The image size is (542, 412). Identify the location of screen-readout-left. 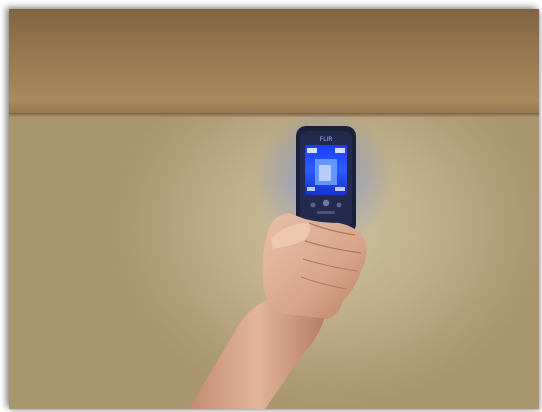
(312, 150).